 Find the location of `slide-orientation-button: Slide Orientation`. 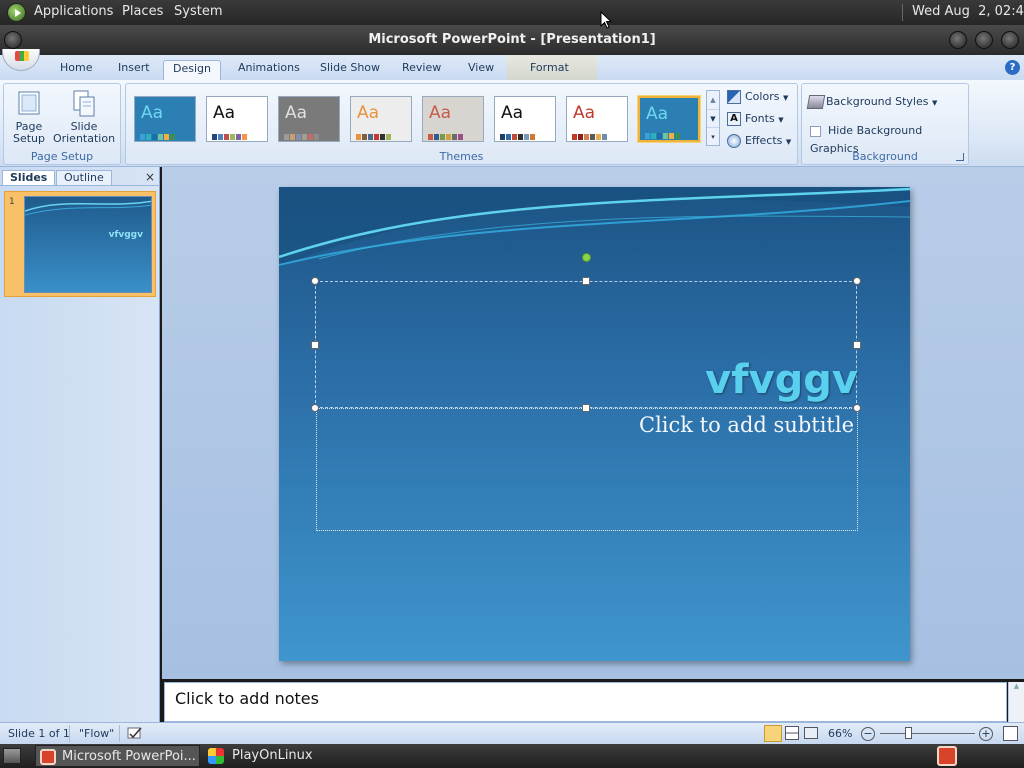

slide-orientation-button: Slide Orientation is located at coordinates (84, 116).